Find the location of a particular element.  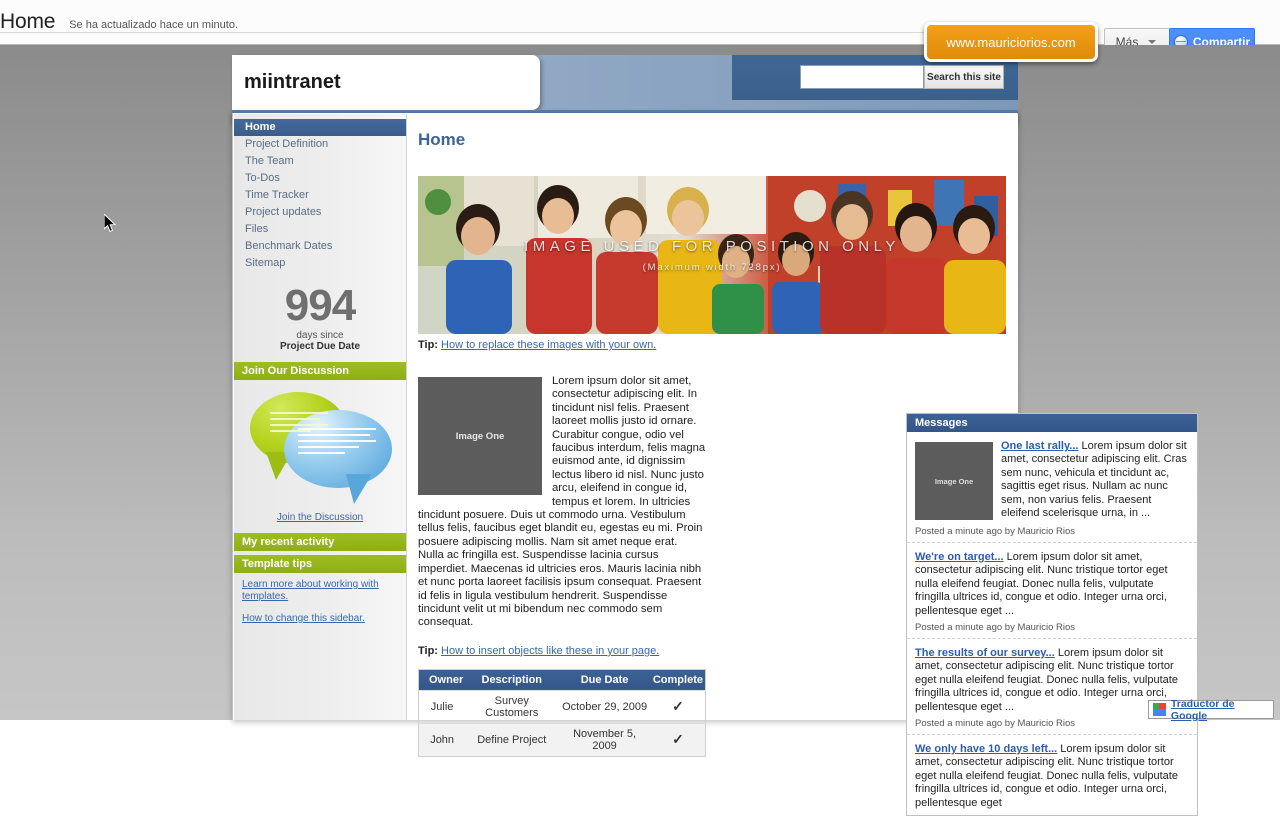

days-counter: 994 days since Project Due Date is located at coordinates (320, 317).